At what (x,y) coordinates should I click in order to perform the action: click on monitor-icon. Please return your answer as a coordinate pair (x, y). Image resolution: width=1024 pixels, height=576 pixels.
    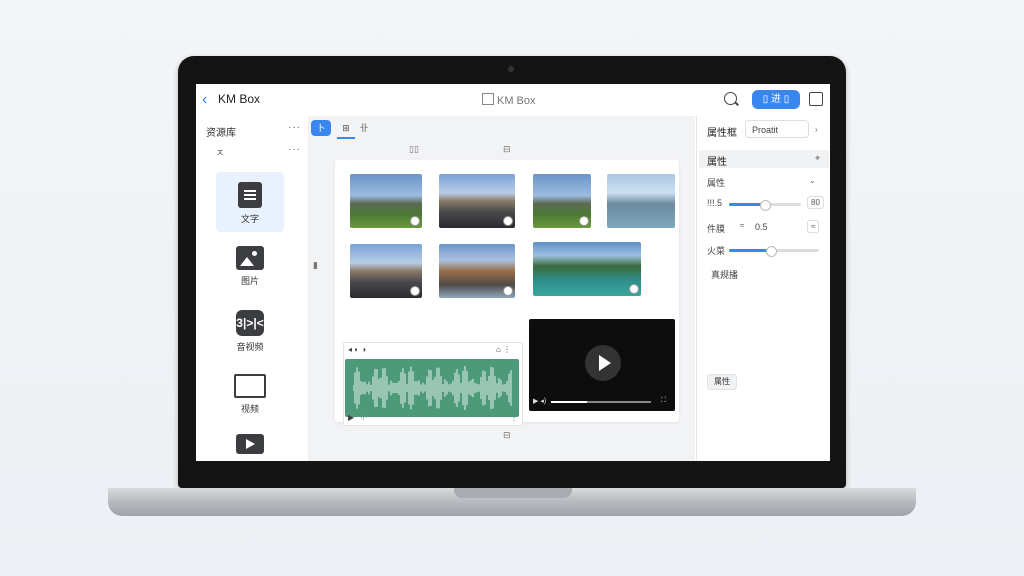
    Looking at the image, I should click on (250, 386).